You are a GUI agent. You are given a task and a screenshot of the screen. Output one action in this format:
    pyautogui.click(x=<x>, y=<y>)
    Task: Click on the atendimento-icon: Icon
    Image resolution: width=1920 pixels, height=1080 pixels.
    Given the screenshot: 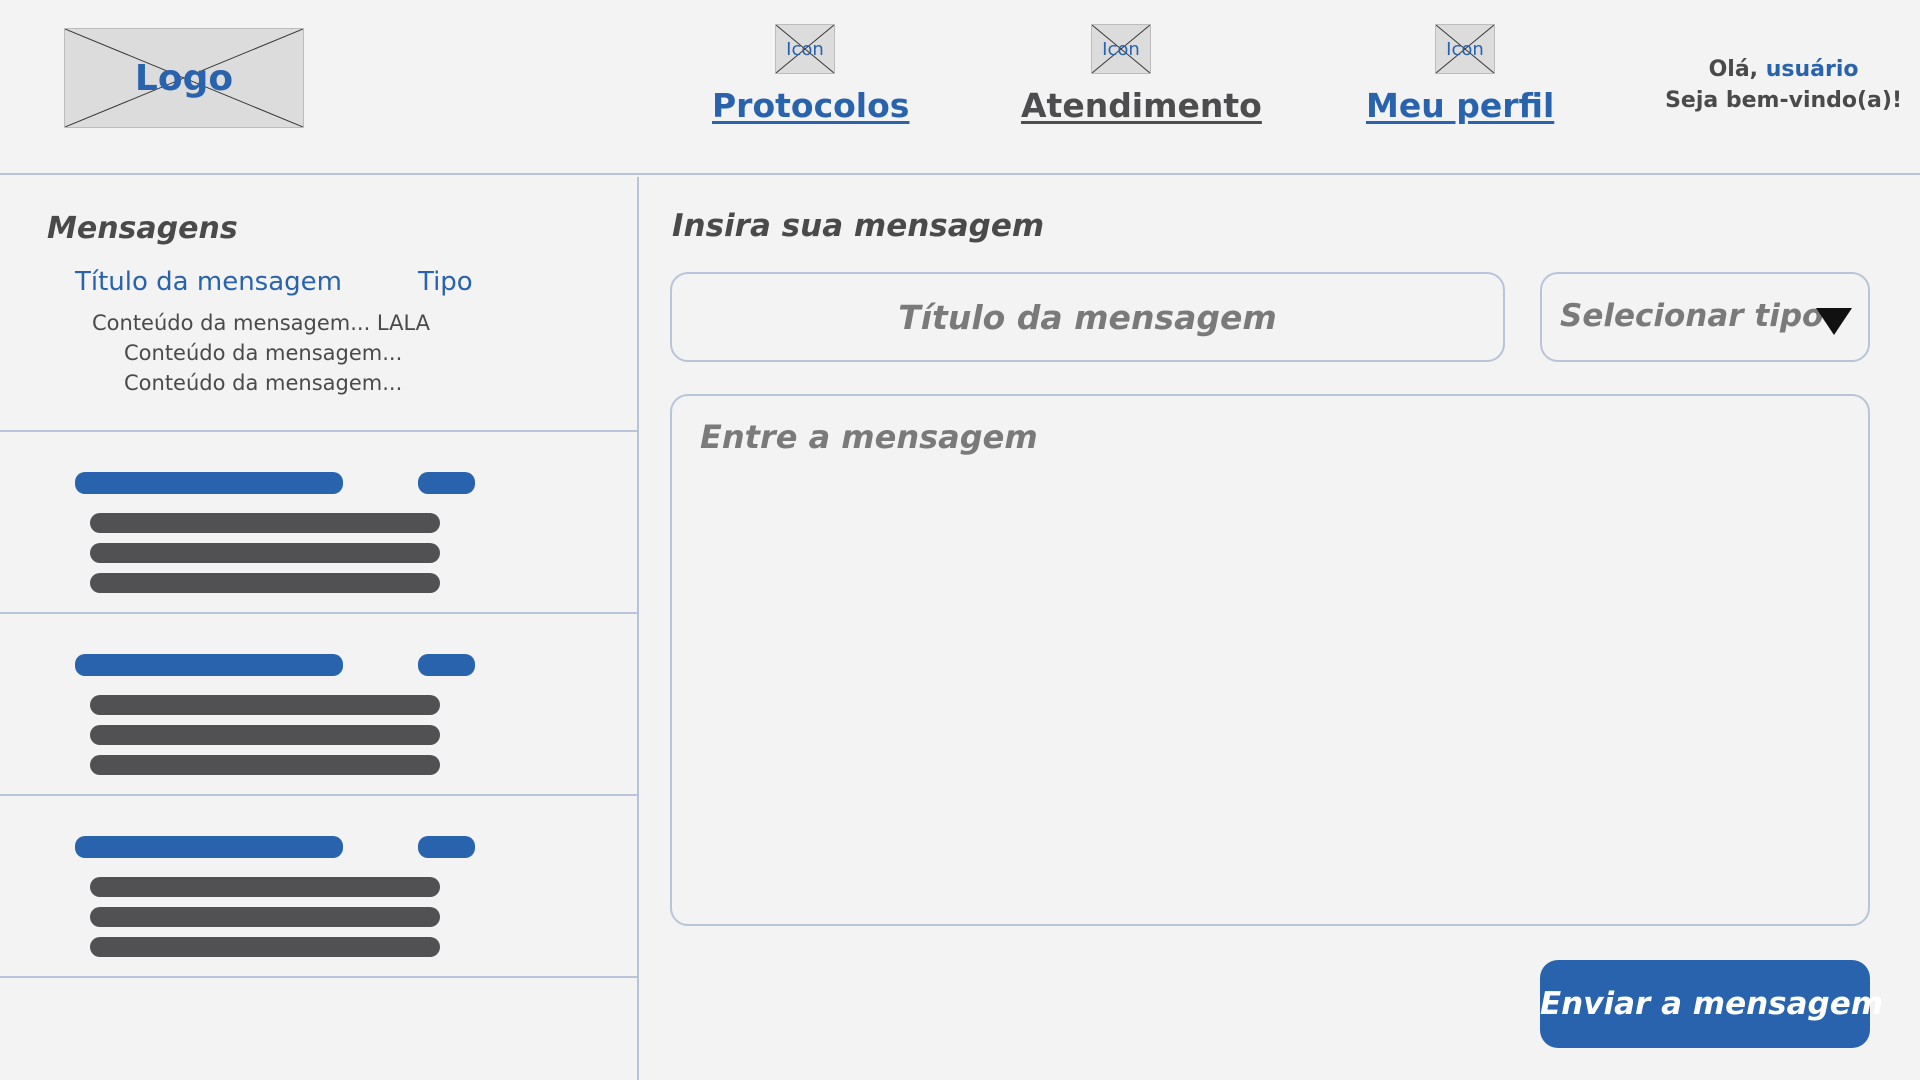 What is the action you would take?
    pyautogui.click(x=1121, y=49)
    